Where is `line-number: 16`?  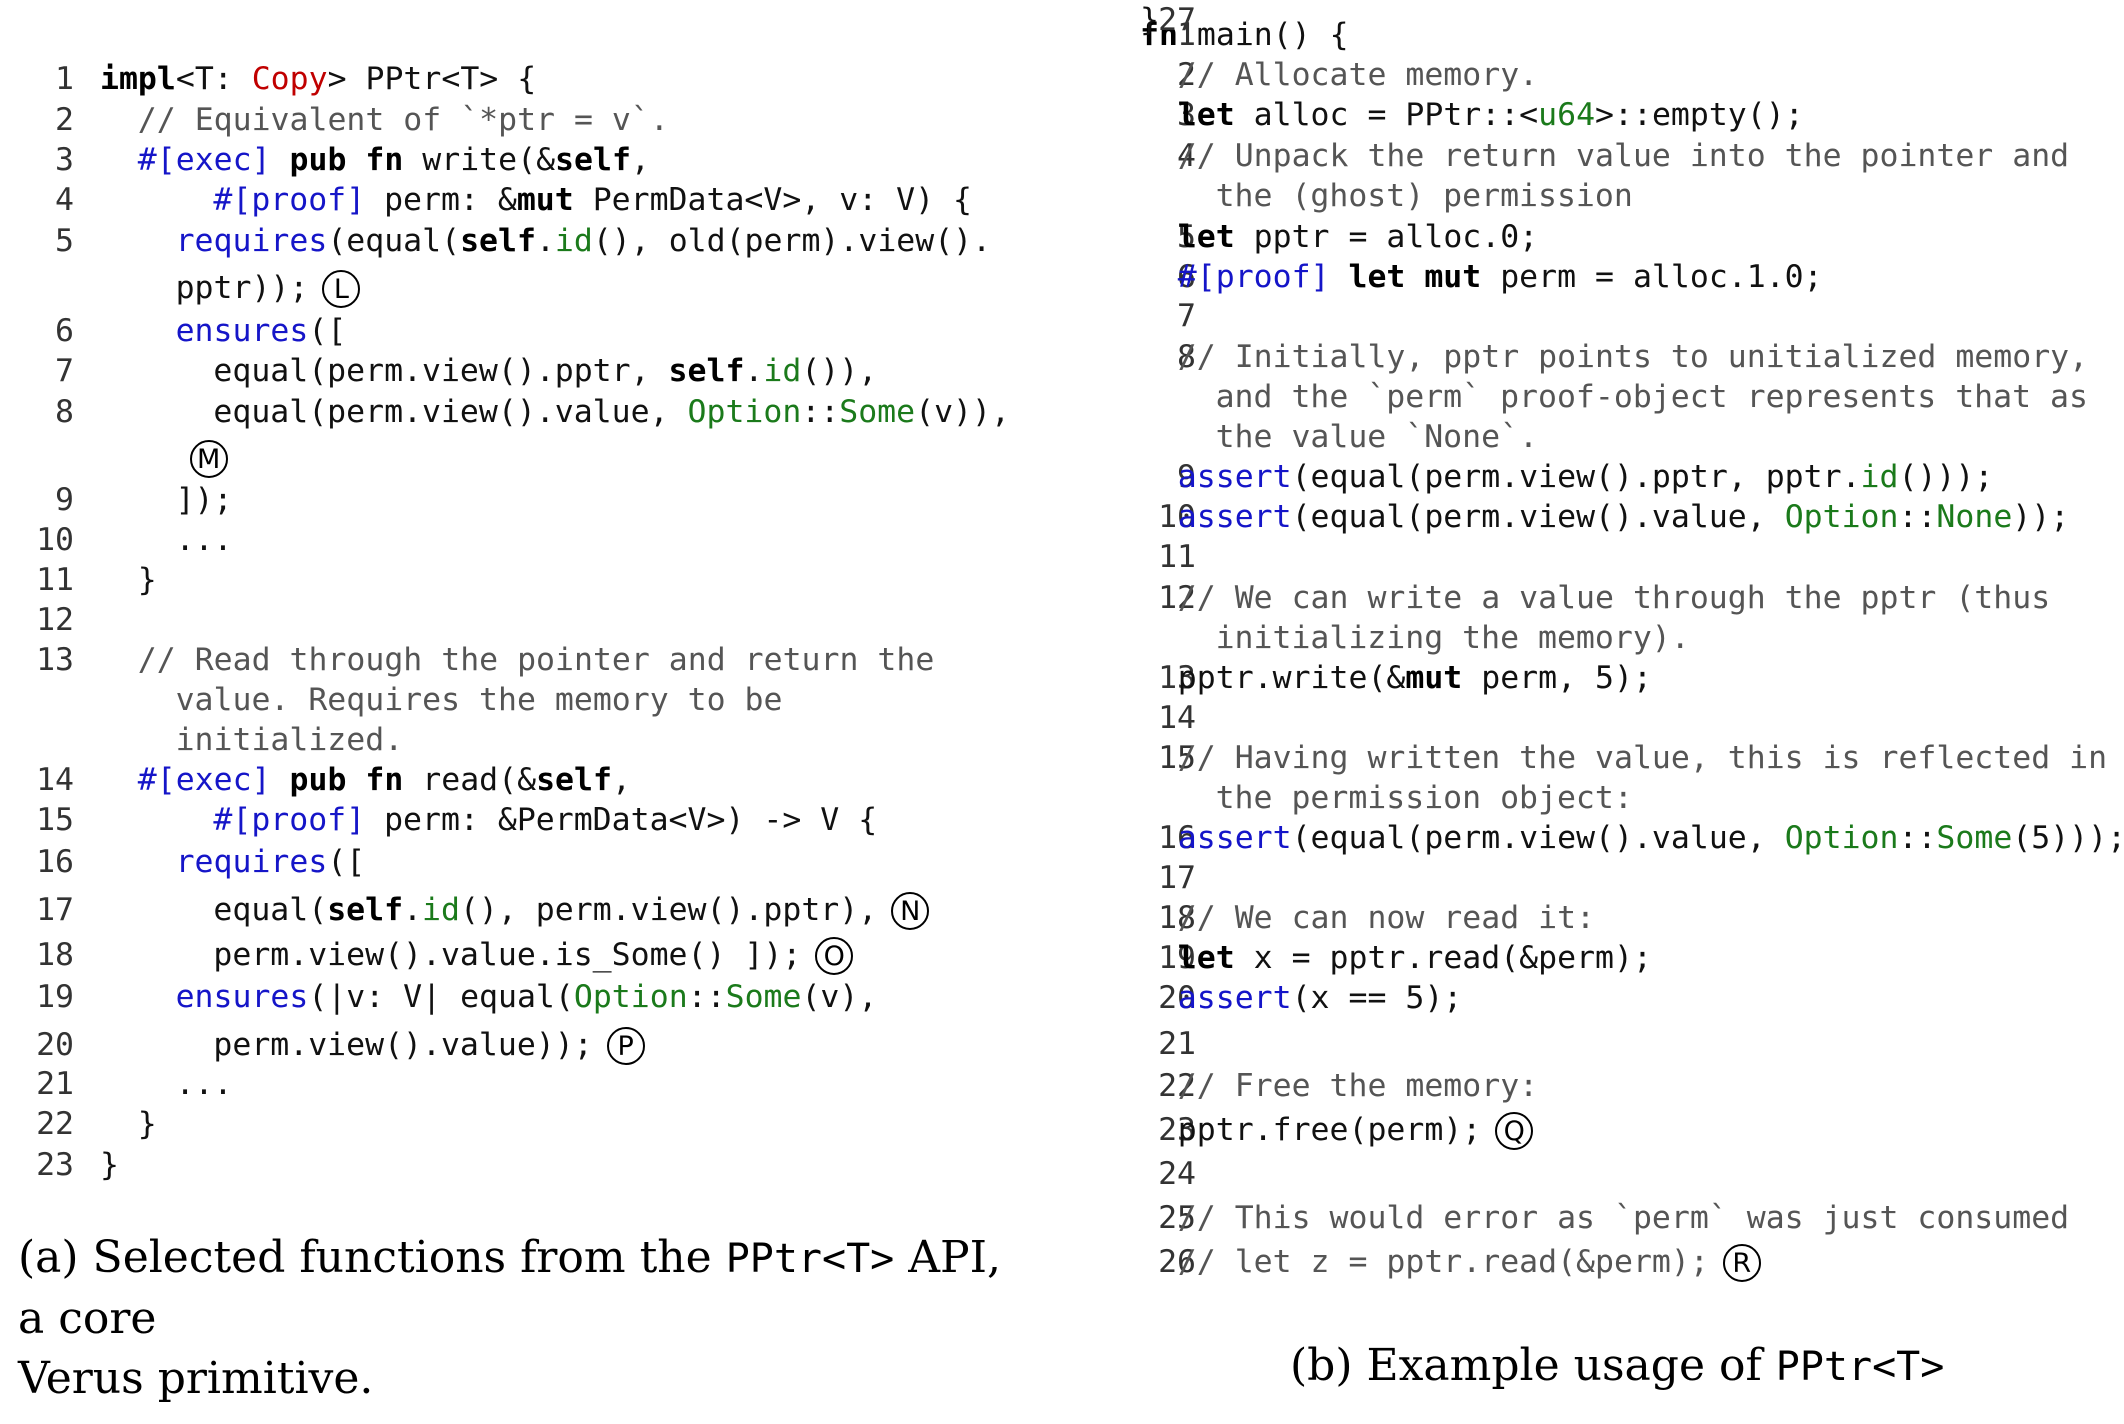 line-number: 16 is located at coordinates (55, 862).